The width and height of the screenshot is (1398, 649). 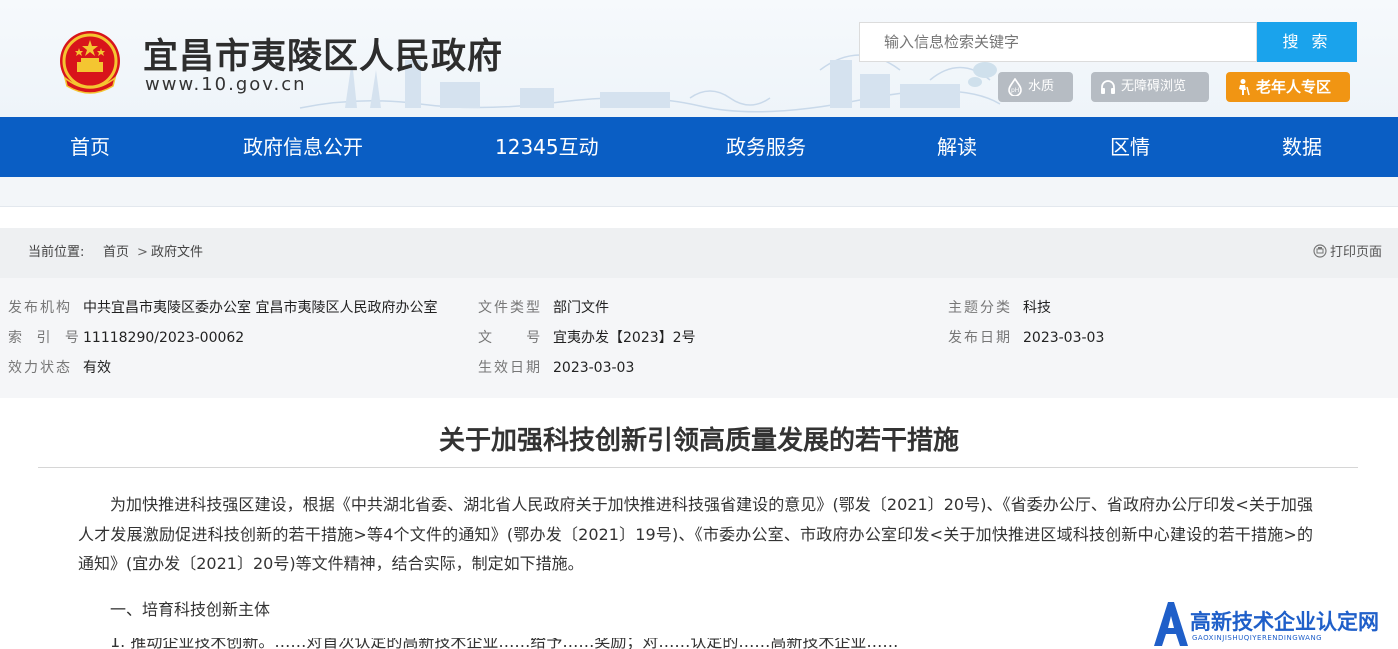 What do you see at coordinates (699, 147) in the screenshot?
I see `main-nav: 首页 政府信息公开 12345互动 政务服务 解读 区情 数据` at bounding box center [699, 147].